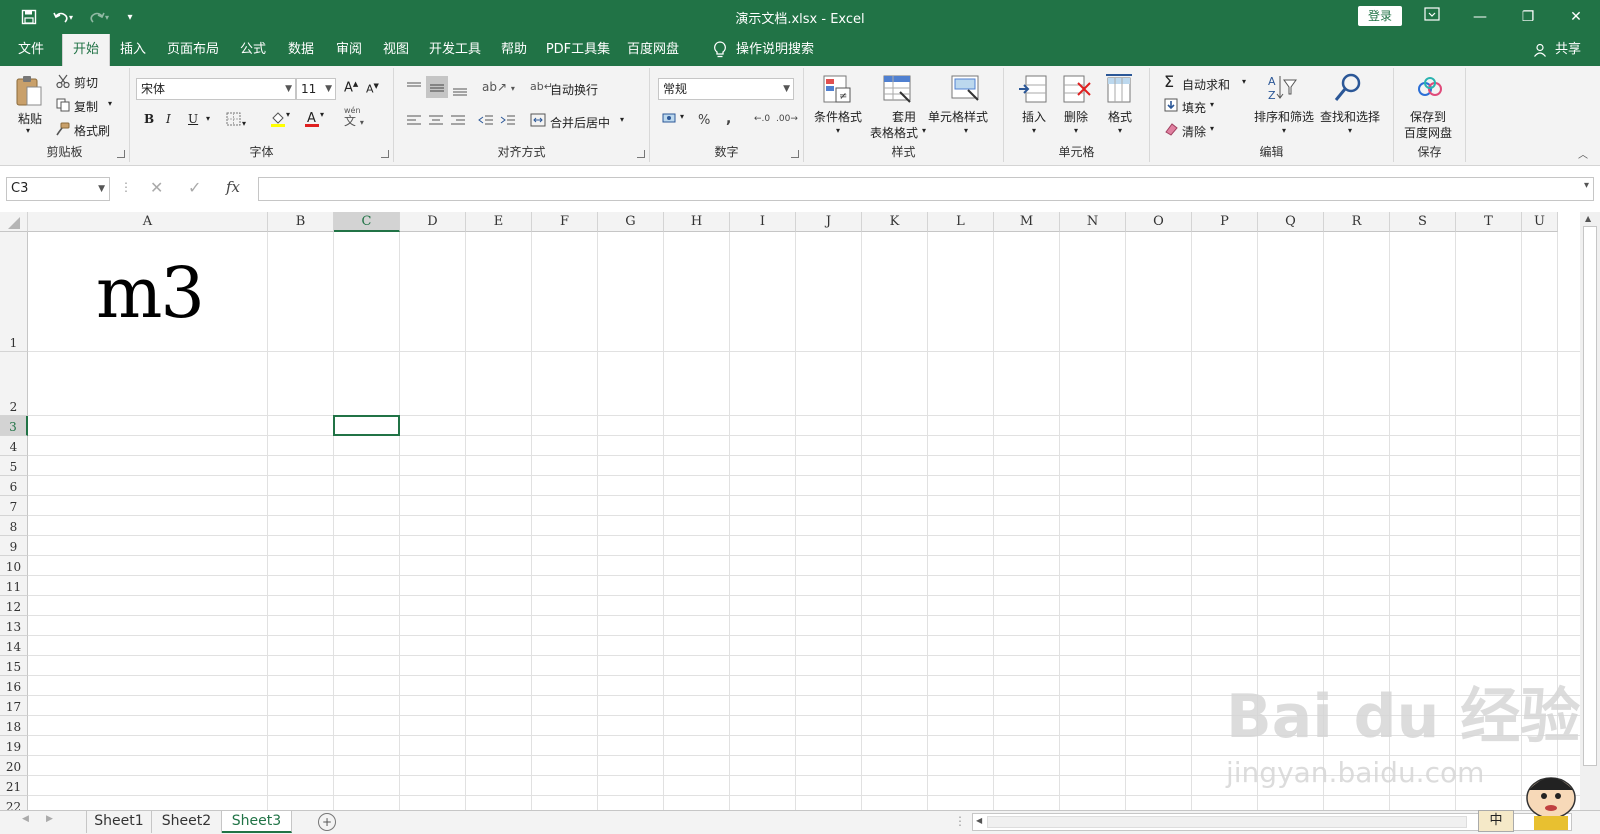 Image resolution: width=1600 pixels, height=834 pixels. What do you see at coordinates (349, 50) in the screenshot?
I see `tab-review: 审阅` at bounding box center [349, 50].